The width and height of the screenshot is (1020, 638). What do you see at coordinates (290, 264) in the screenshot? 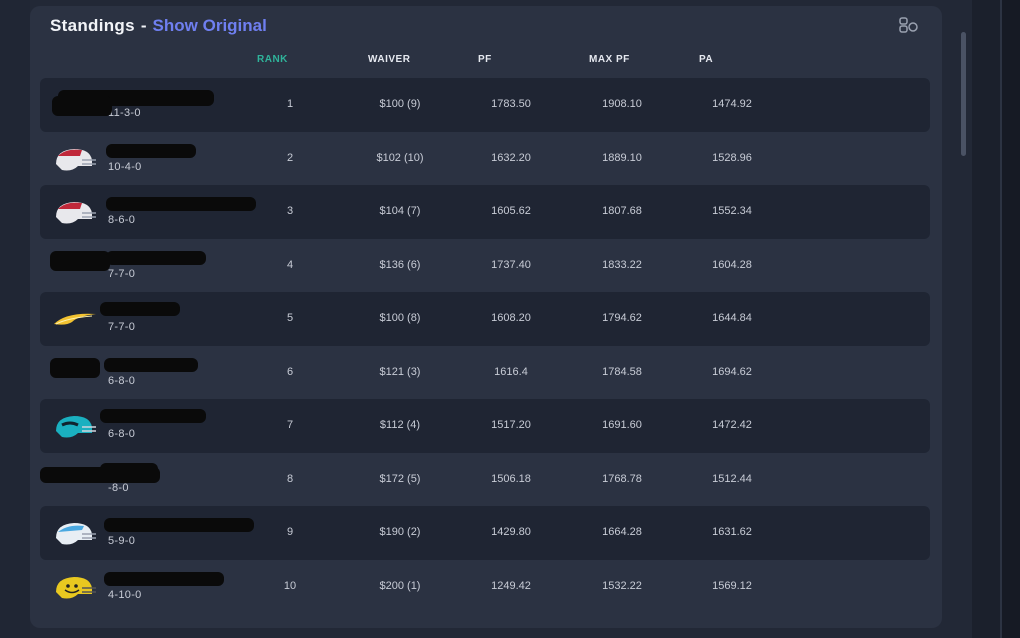
I see `rank-cell: 4` at bounding box center [290, 264].